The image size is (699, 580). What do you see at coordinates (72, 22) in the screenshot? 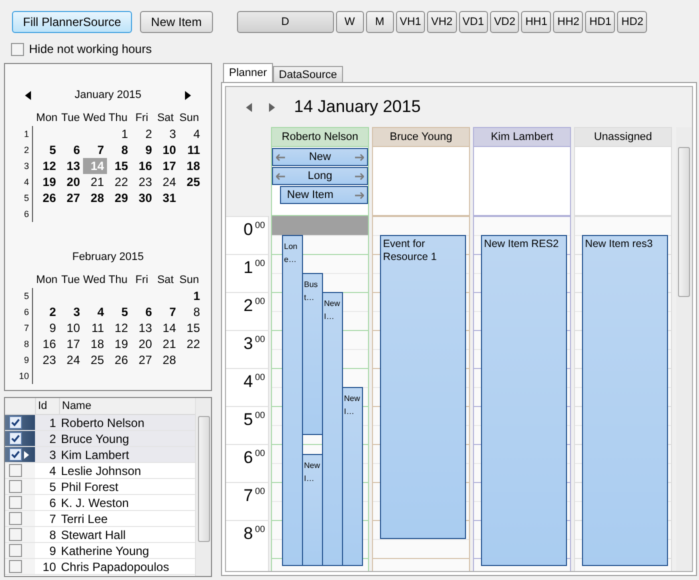
I see `action-button: Fill PlannerSource` at bounding box center [72, 22].